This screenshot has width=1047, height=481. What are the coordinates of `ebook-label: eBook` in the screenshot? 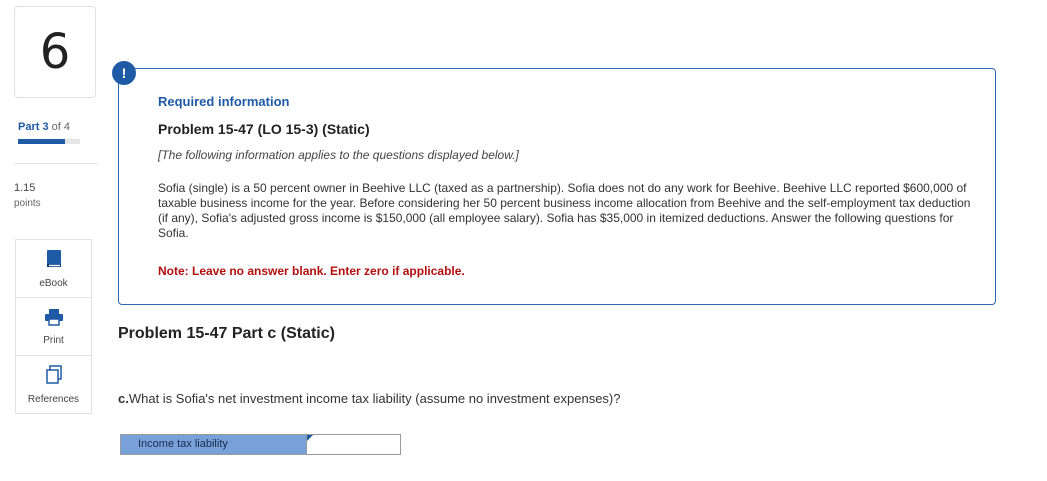 It's located at (53, 283).